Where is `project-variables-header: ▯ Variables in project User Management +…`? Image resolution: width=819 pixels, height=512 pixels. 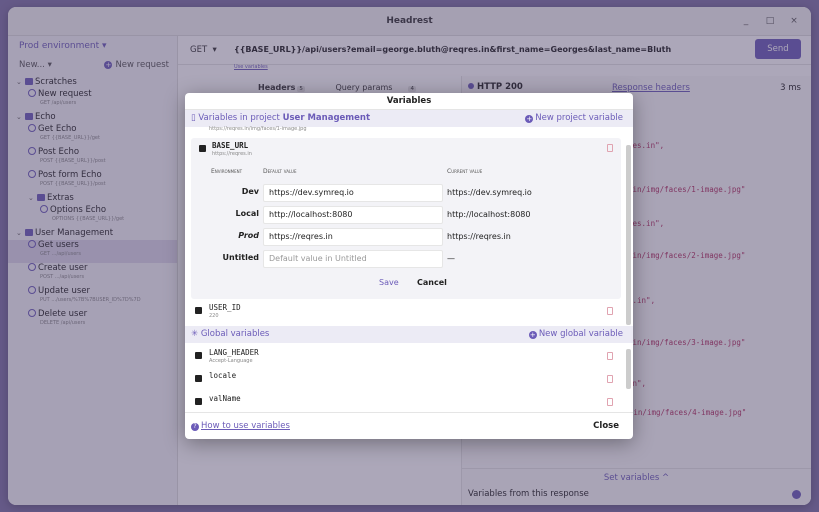 project-variables-header: ▯ Variables in project User Management +… is located at coordinates (409, 118).